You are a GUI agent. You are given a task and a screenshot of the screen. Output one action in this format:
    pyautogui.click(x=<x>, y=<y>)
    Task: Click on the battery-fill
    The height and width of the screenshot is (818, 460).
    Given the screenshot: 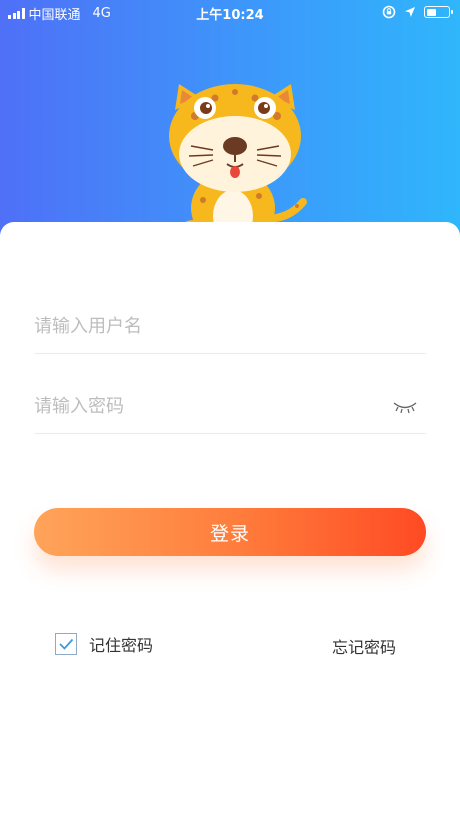 What is the action you would take?
    pyautogui.click(x=431, y=12)
    